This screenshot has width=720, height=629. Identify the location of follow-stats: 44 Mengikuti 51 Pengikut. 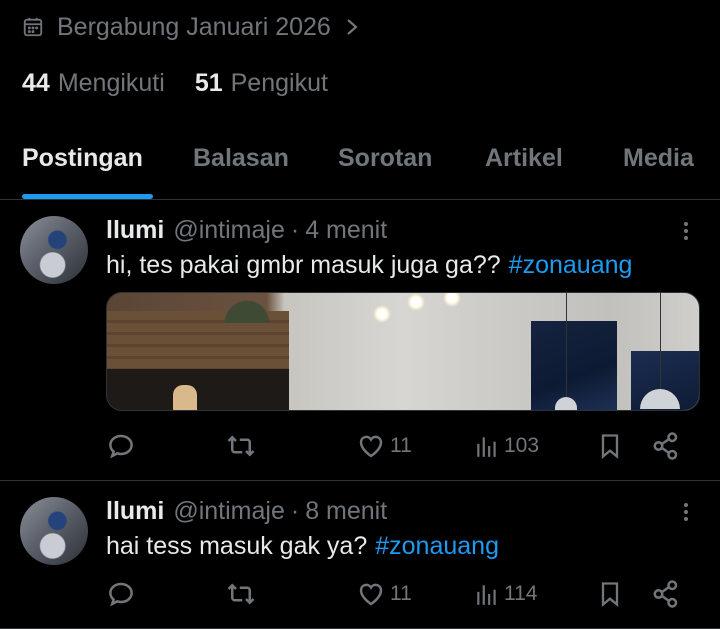
(175, 83).